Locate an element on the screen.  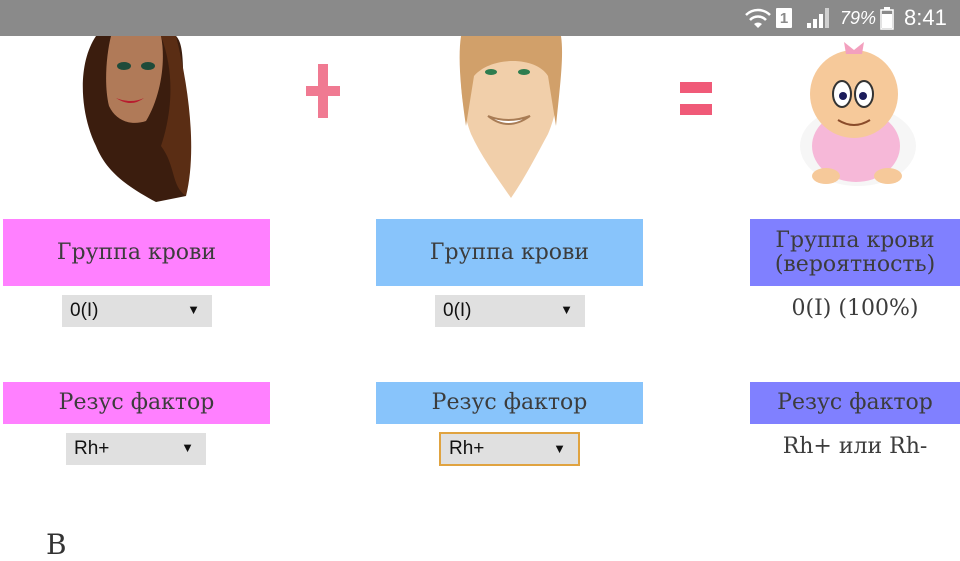
mother-blood-group-header: Группа крови is located at coordinates (136, 252).